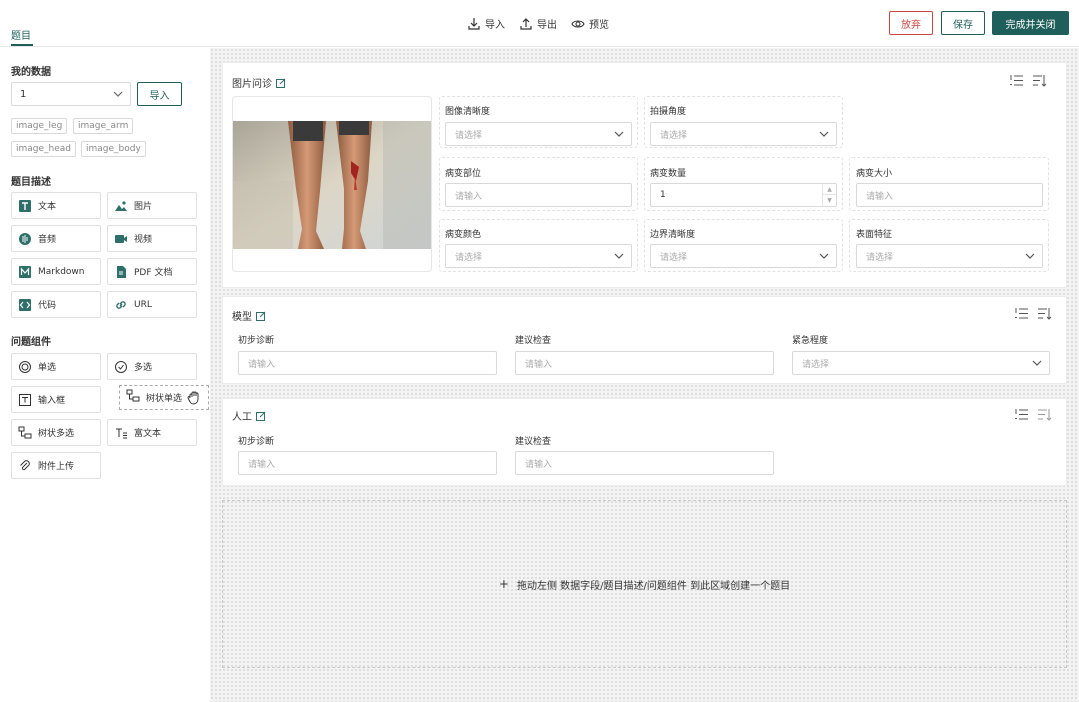  Describe the element at coordinates (242, 317) in the screenshot. I see `card-title-text: 模型` at that location.